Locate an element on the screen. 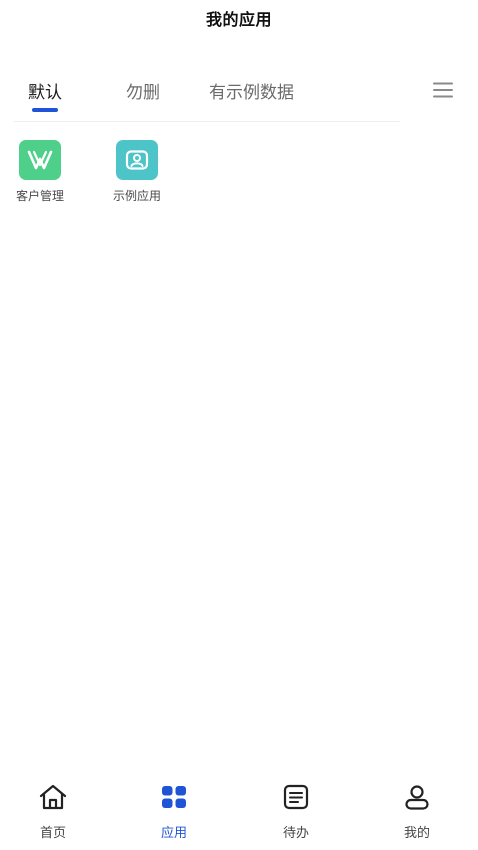 This screenshot has height=850, width=478. nav-home: 首页 is located at coordinates (53, 811).